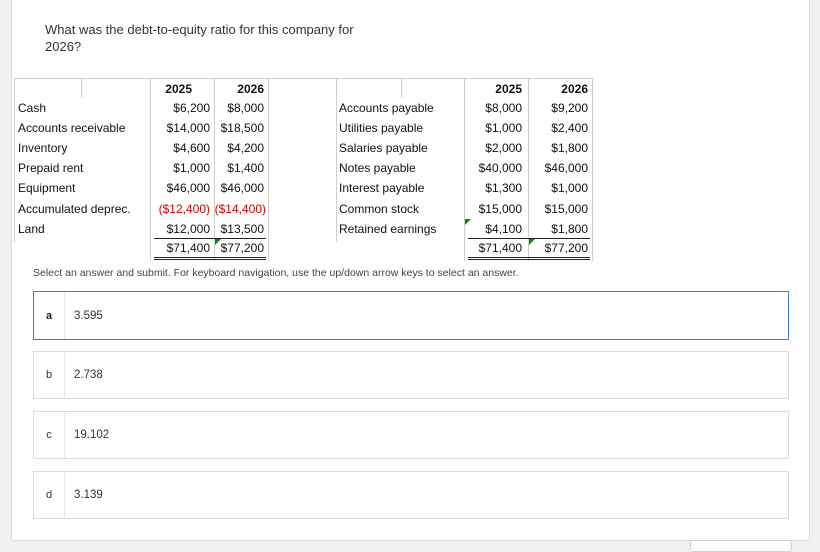 This screenshot has width=820, height=552. What do you see at coordinates (386, 108) in the screenshot?
I see `liability-label: Accounts payable` at bounding box center [386, 108].